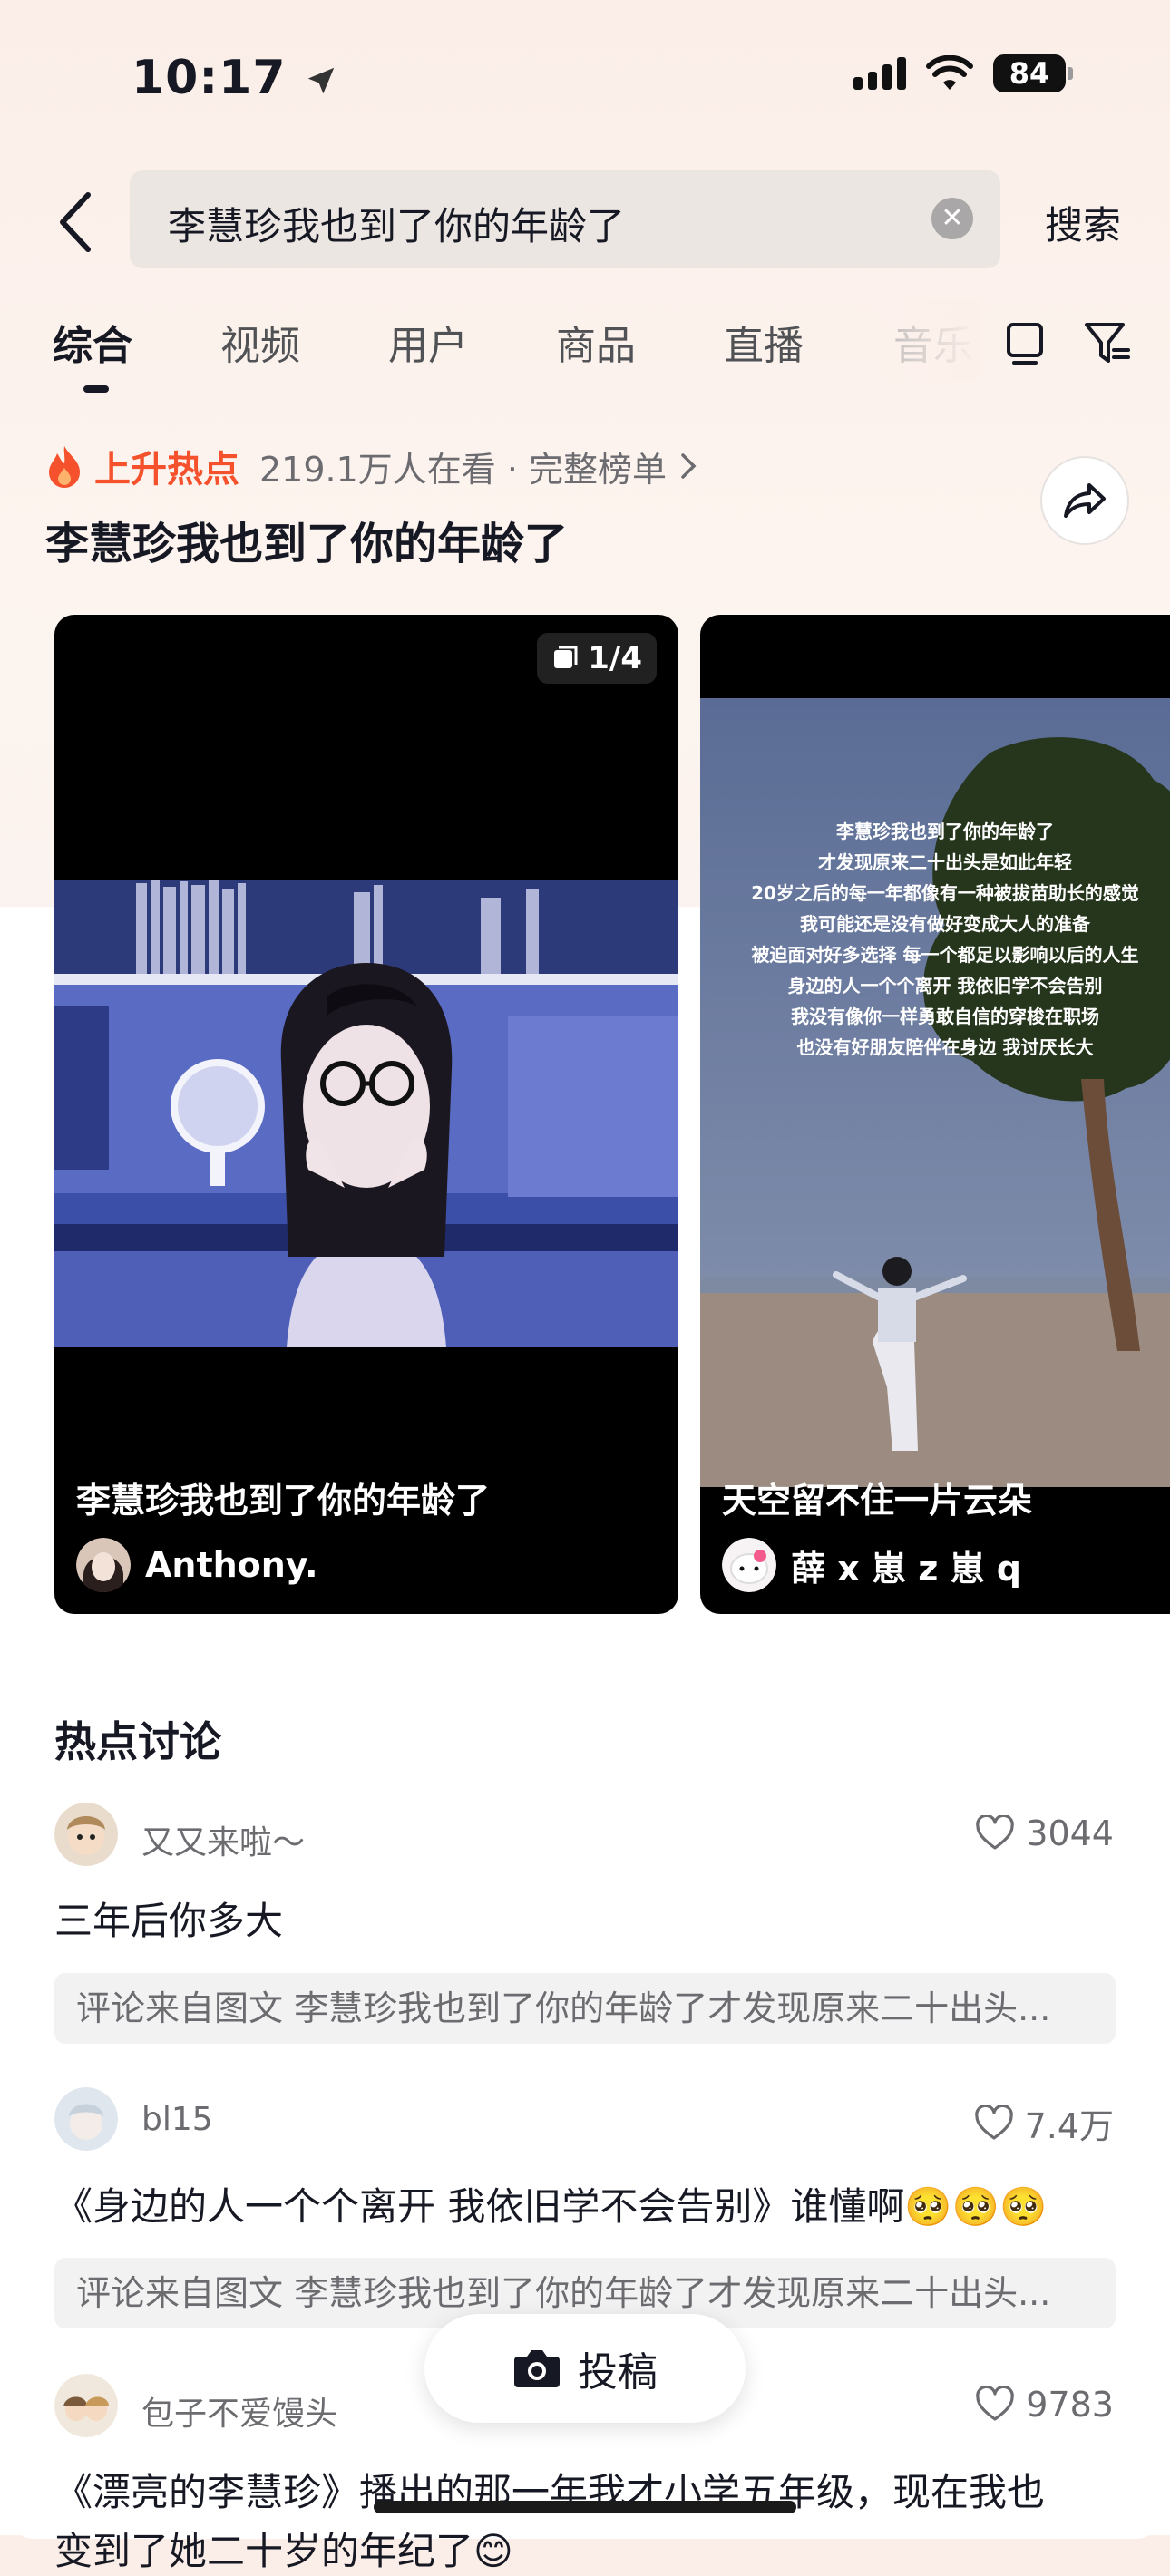 This screenshot has height=2576, width=1170. I want to click on overlay-line: 我没有像你一样勇敢自信的穿梭在职场, so click(945, 1016).